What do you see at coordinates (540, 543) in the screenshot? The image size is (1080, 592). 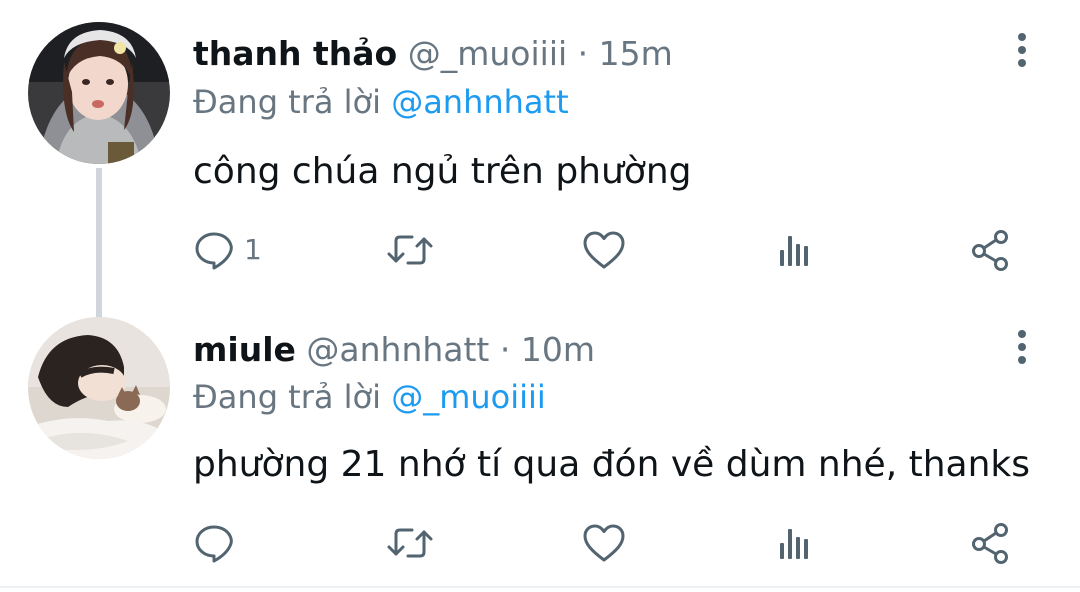 I see `action-bar` at bounding box center [540, 543].